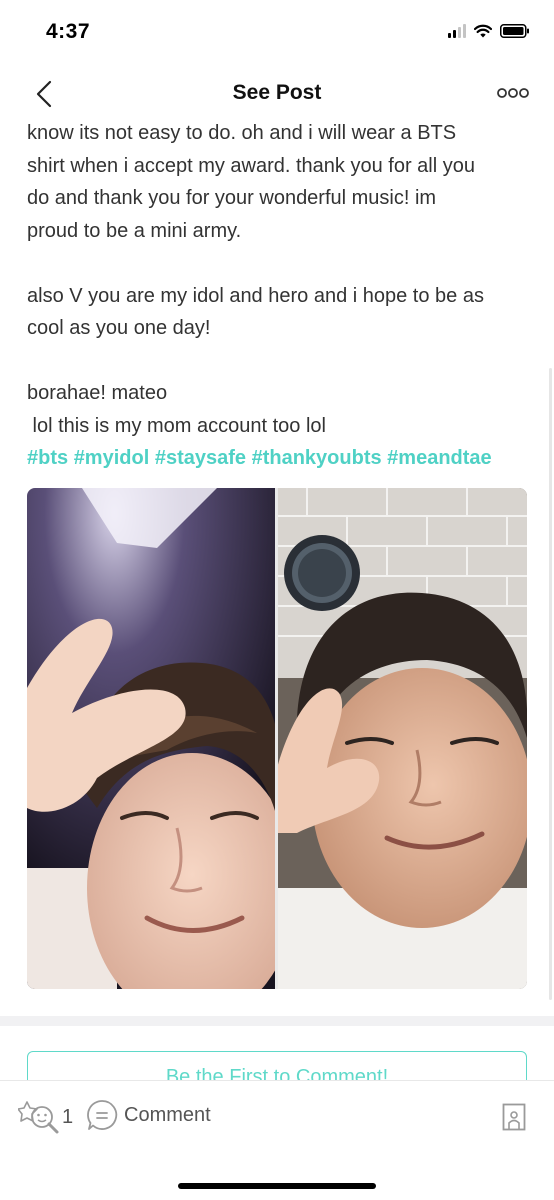 The height and width of the screenshot is (1200, 554). Describe the element at coordinates (68, 31) in the screenshot. I see `status-time: 4:37` at that location.